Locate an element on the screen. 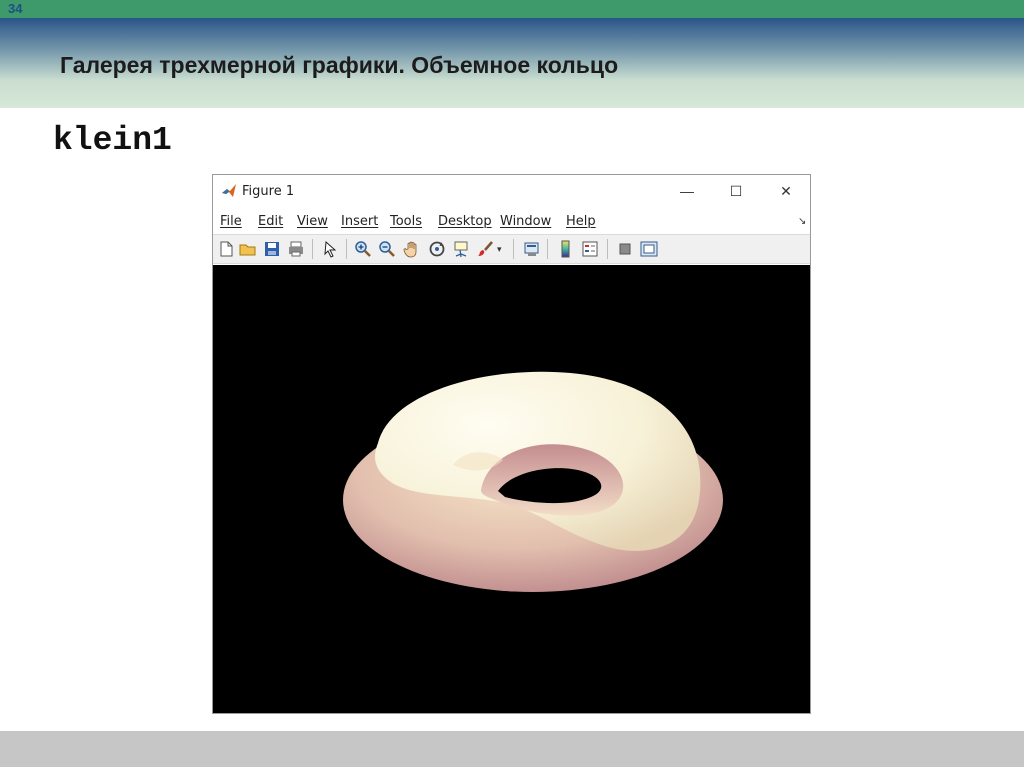  menu-window: Window is located at coordinates (525, 221).